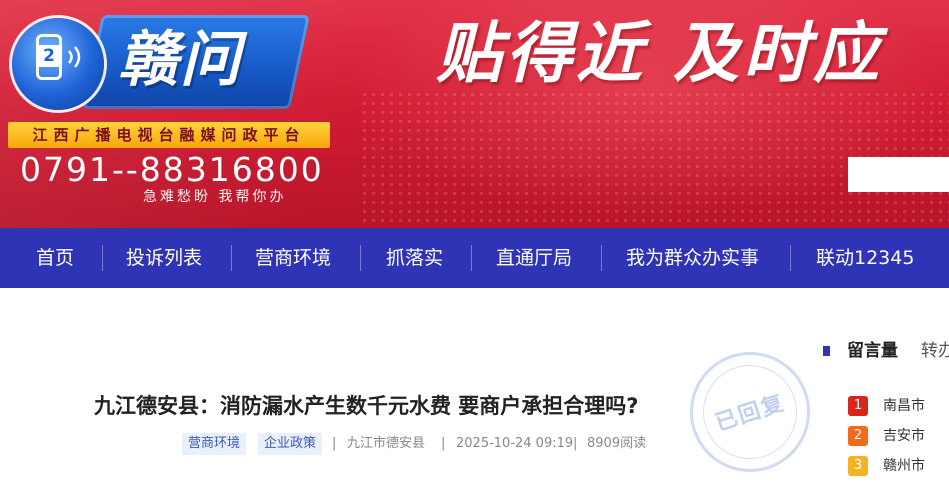  What do you see at coordinates (293, 258) in the screenshot?
I see `nav-item-business: 营商环境` at bounding box center [293, 258].